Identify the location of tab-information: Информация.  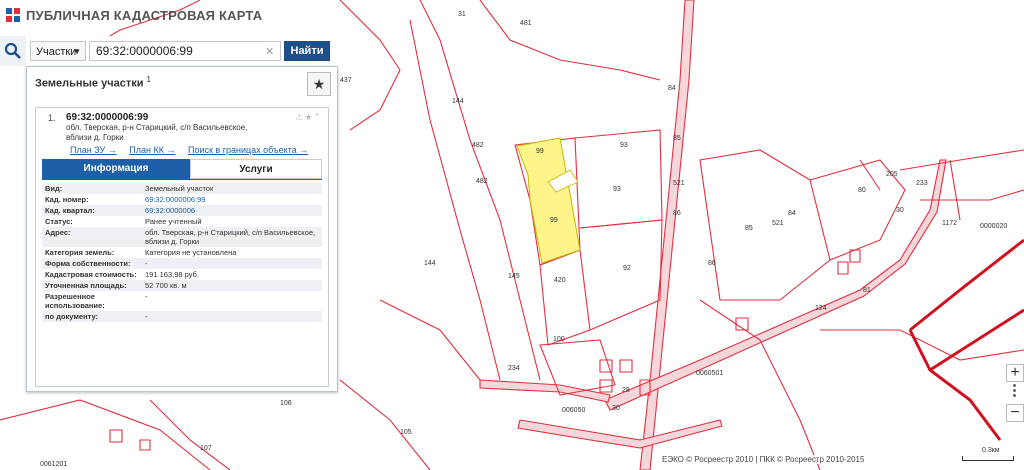
(116, 169).